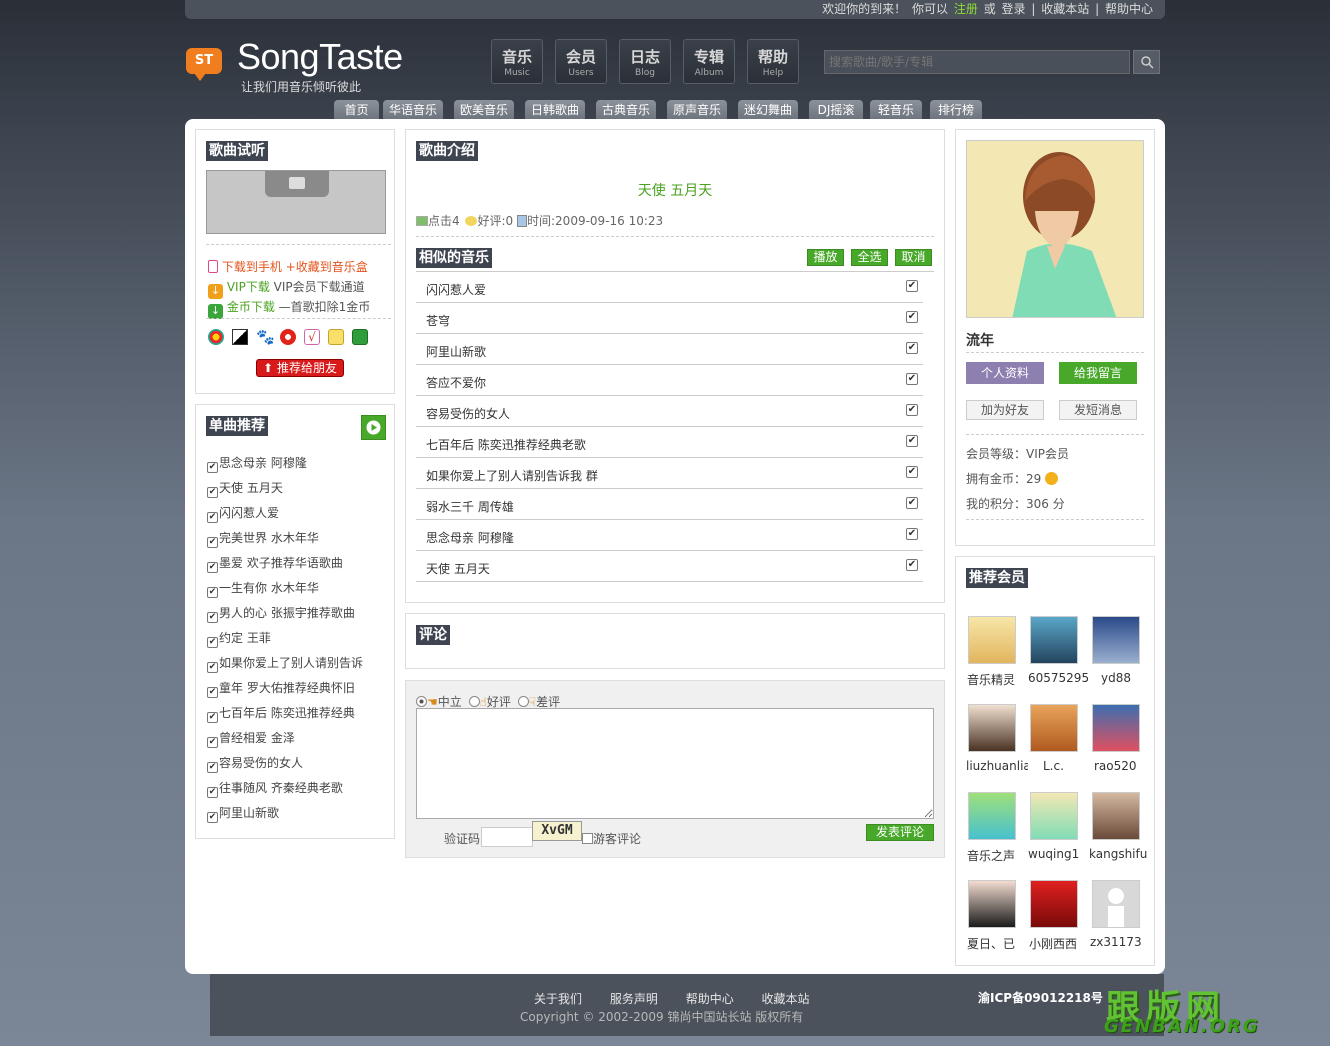 Image resolution: width=1330 pixels, height=1046 pixels. What do you see at coordinates (1132, 678) in the screenshot?
I see `member-name: yd88` at bounding box center [1132, 678].